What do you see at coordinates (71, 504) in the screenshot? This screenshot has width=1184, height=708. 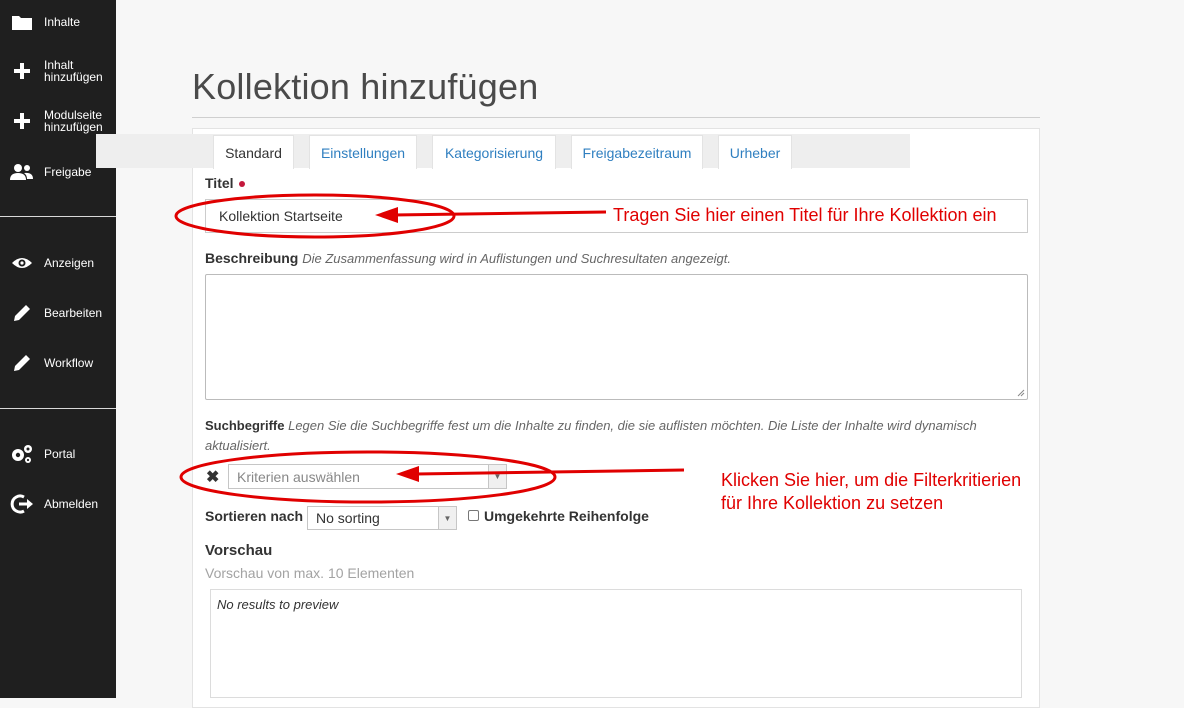 I see `sidebar-item-label: Abmelden` at bounding box center [71, 504].